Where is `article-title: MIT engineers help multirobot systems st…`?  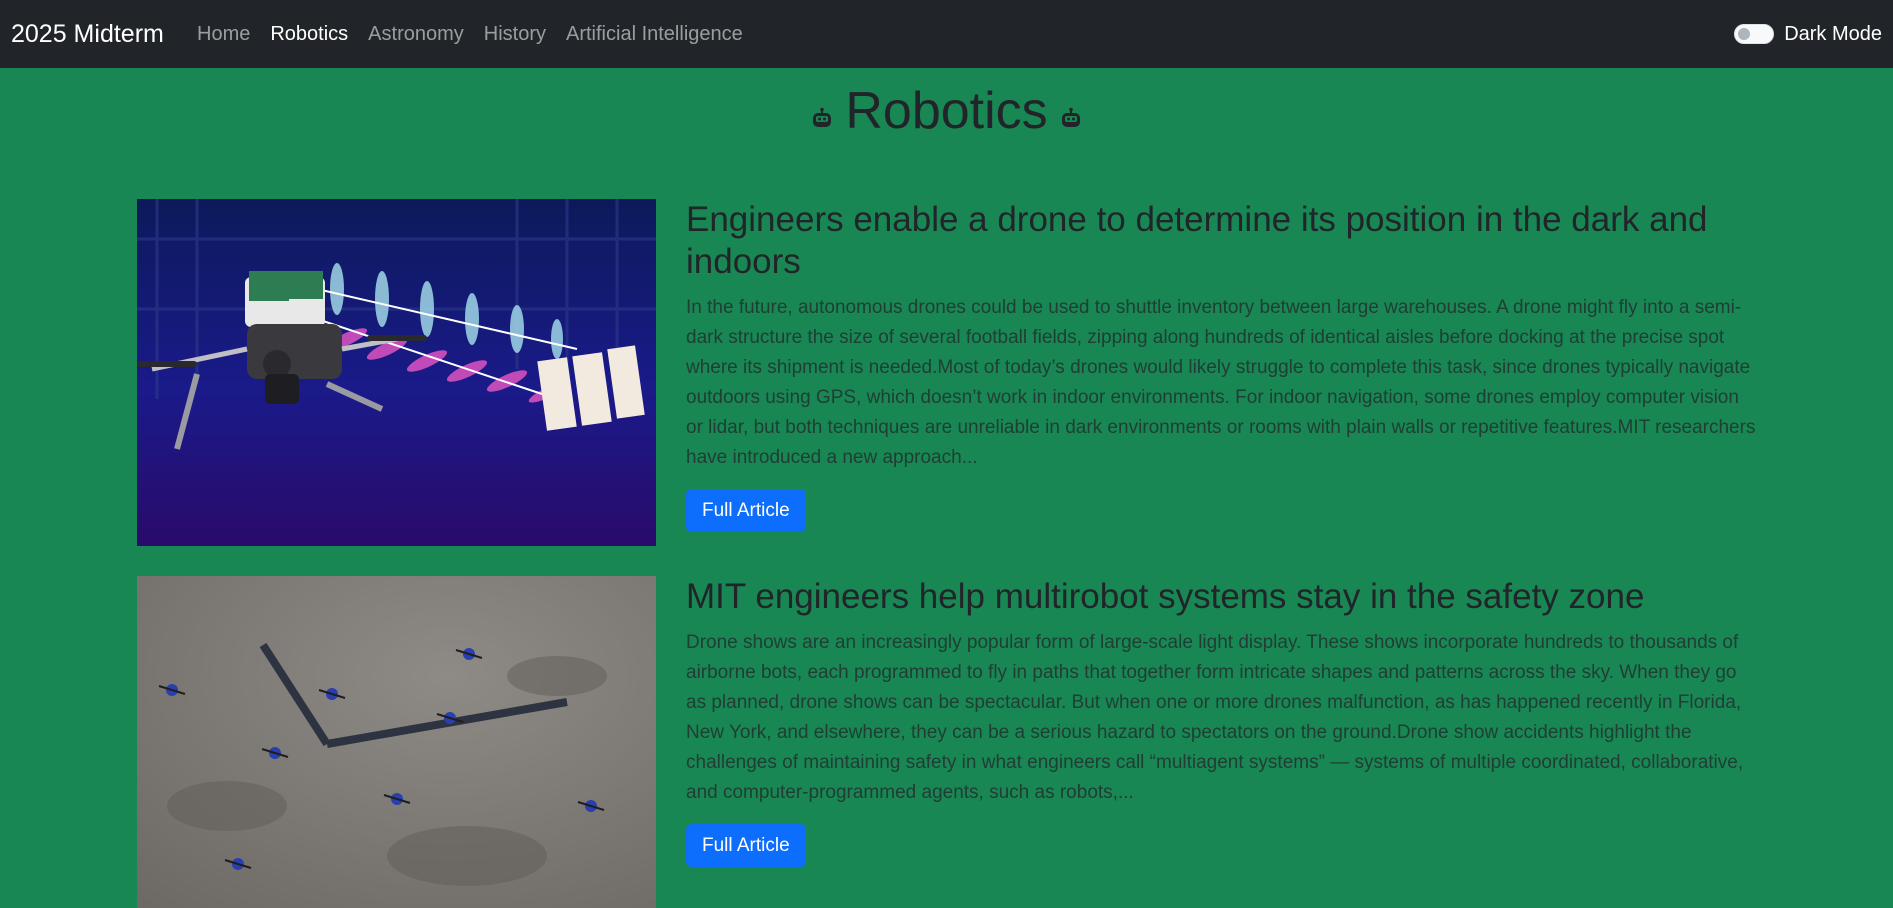 article-title: MIT engineers help multirobot systems st… is located at coordinates (1221, 597).